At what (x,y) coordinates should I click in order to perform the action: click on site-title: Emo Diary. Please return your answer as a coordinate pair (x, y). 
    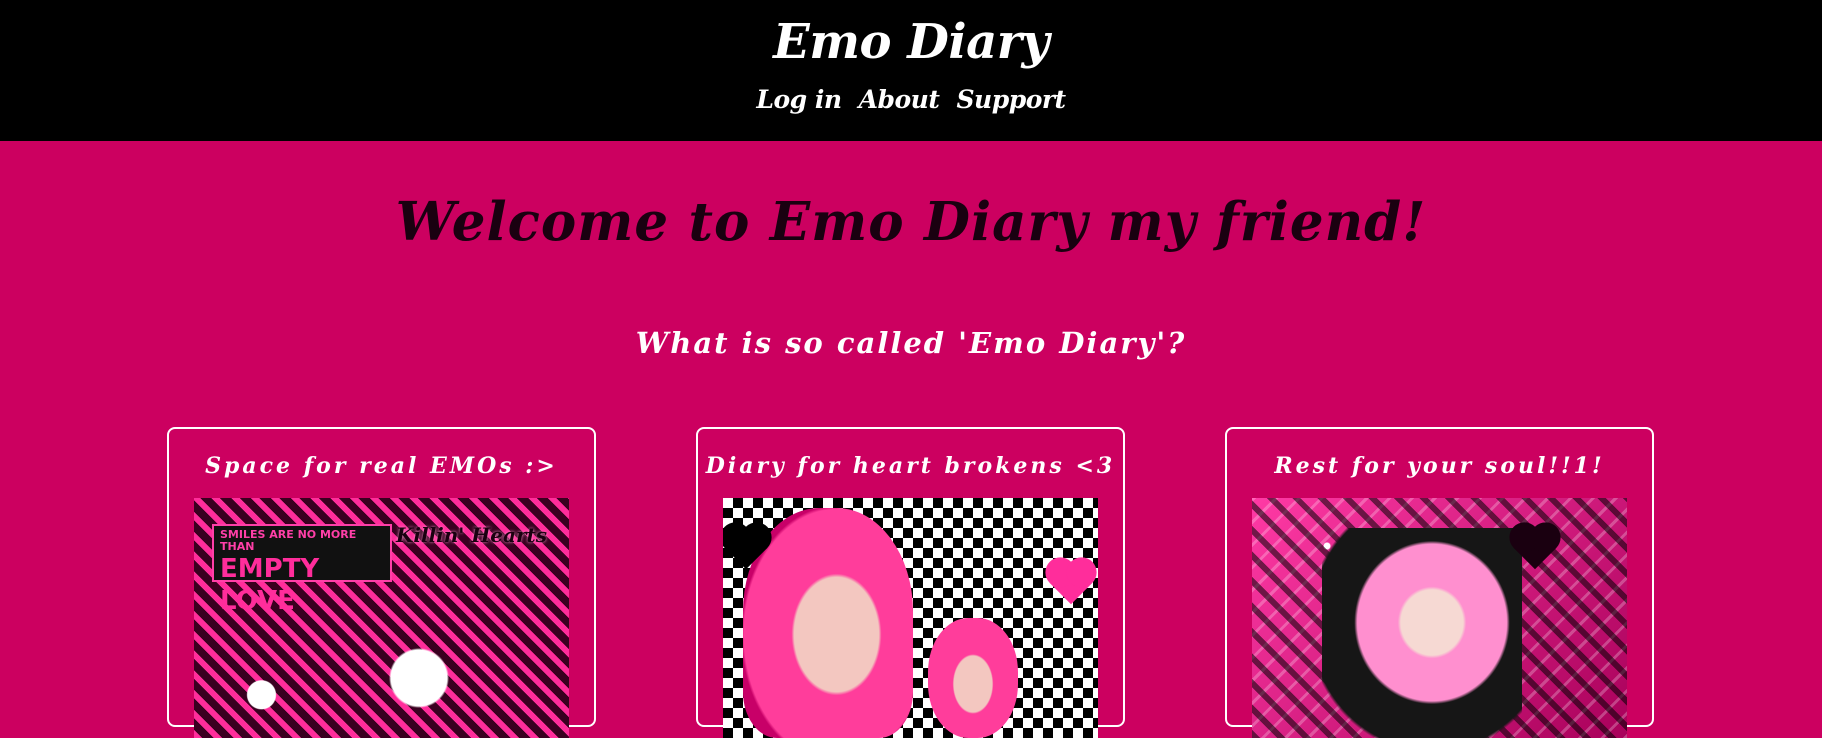
    Looking at the image, I should click on (911, 42).